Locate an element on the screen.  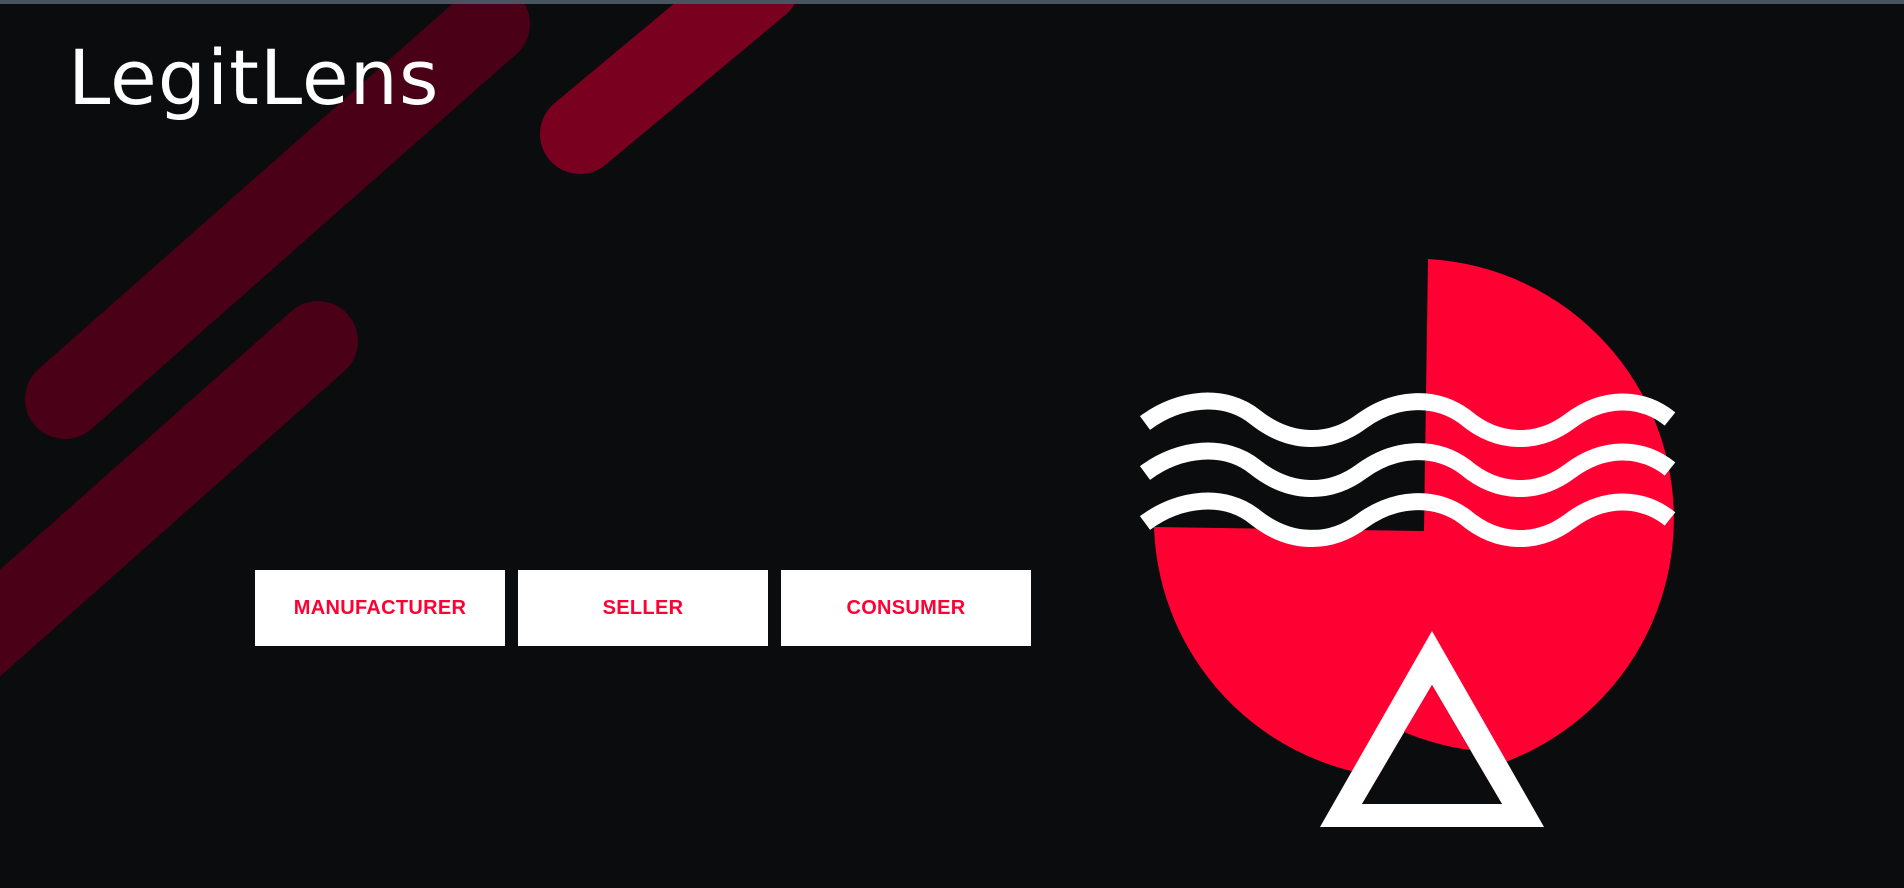
consumer-button: CONSUMER is located at coordinates (906, 608).